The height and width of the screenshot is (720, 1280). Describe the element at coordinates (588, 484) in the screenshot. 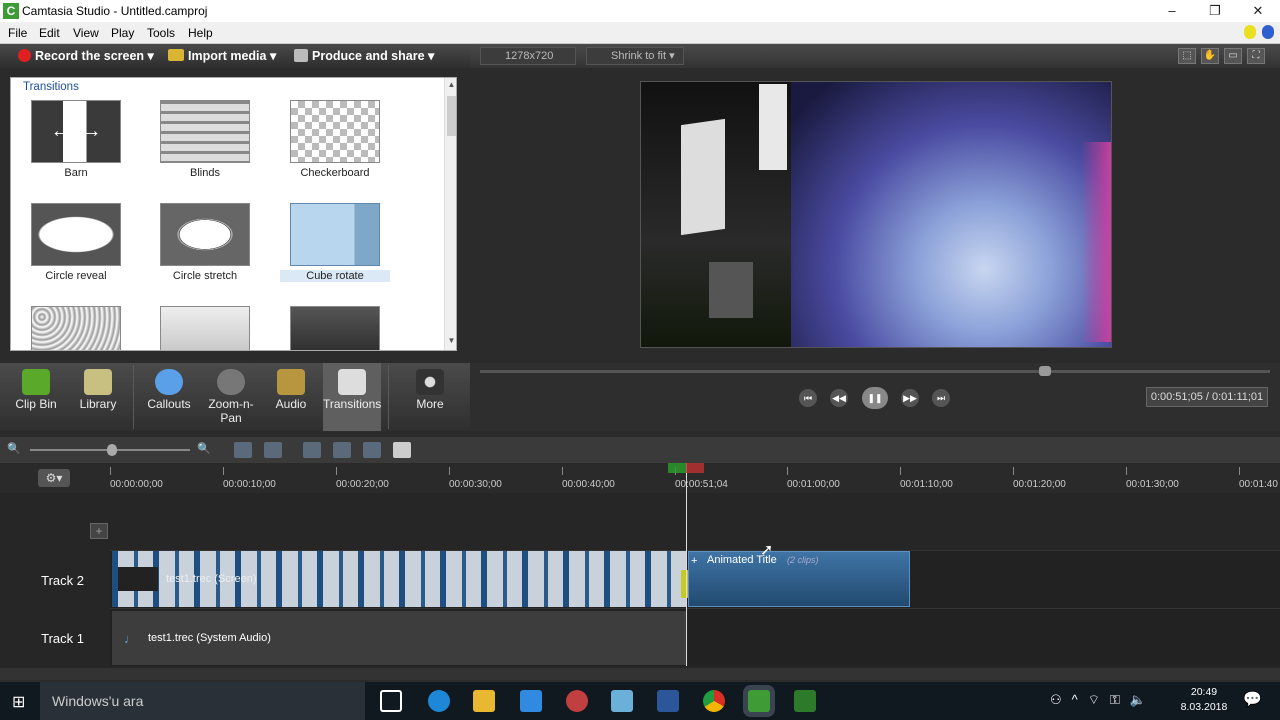

I see `ruler-label: 00:00:40;00` at that location.